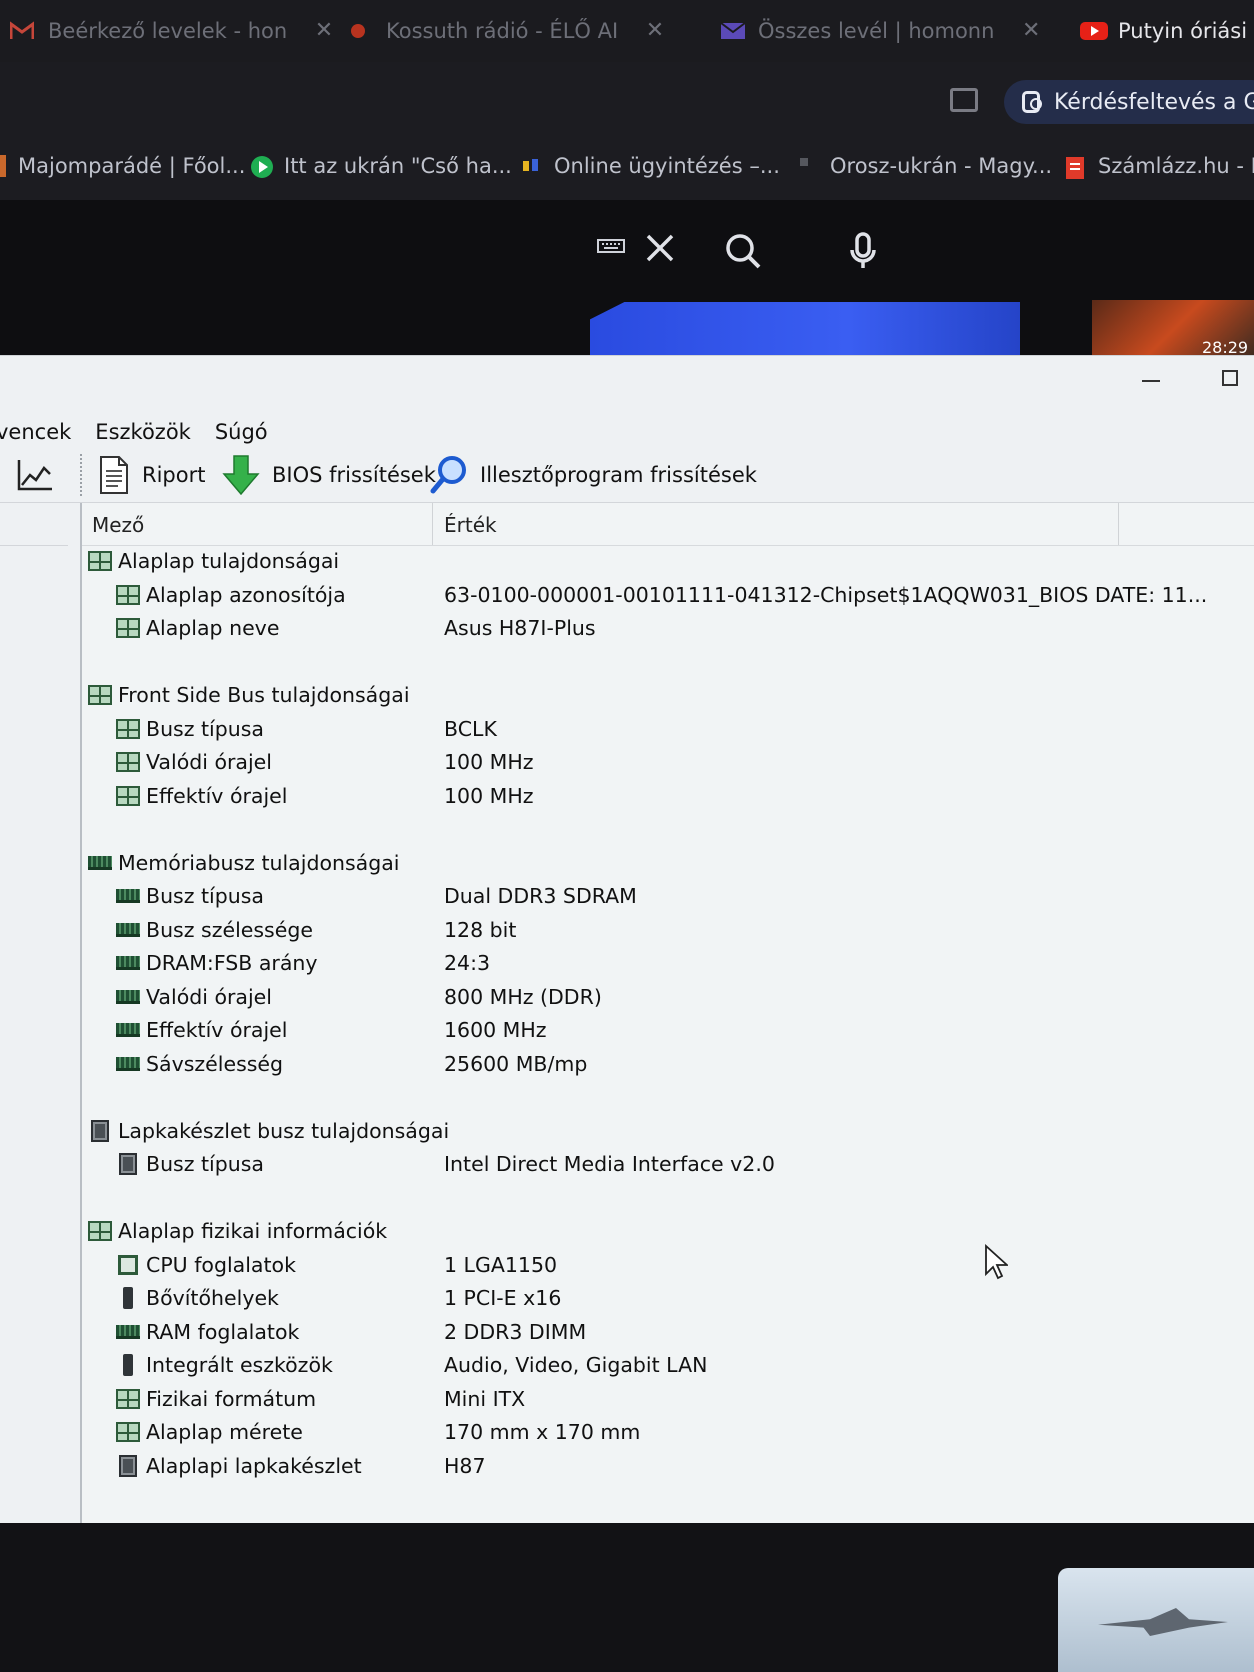 This screenshot has width=1254, height=1672. Describe the element at coordinates (668, 628) in the screenshot. I see `table-row: Alaplap neve Asus H87I-Plus` at that location.